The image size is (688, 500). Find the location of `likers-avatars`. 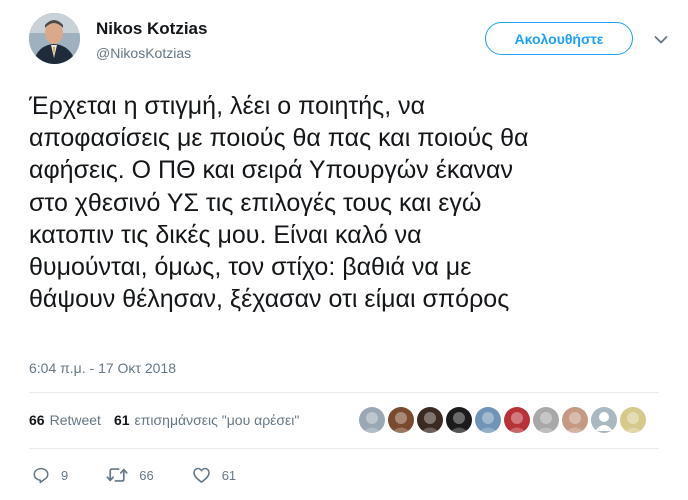

likers-avatars is located at coordinates (504, 420).